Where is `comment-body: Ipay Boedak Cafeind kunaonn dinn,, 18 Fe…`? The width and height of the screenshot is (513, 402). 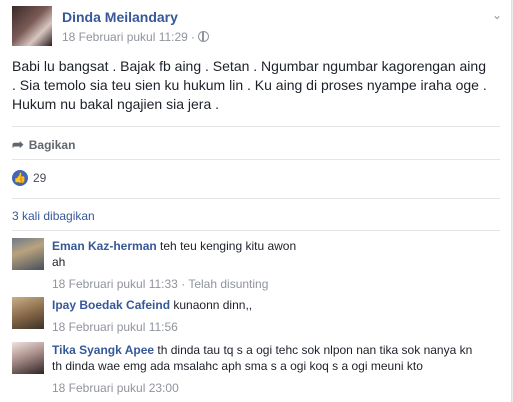
comment-body: Ipay Boedak Cafeind kunaonn dinn,, 18 Fe… is located at coordinates (277, 316).